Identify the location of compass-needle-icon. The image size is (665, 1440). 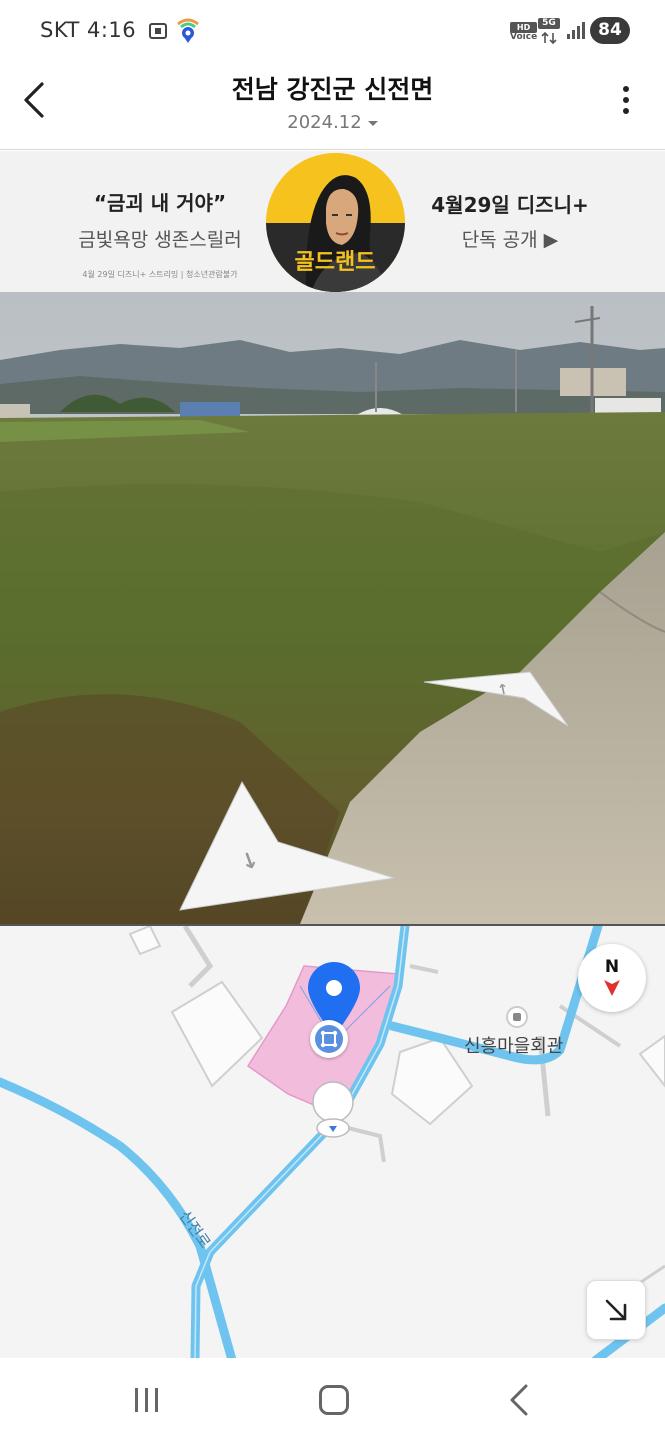
(612, 988).